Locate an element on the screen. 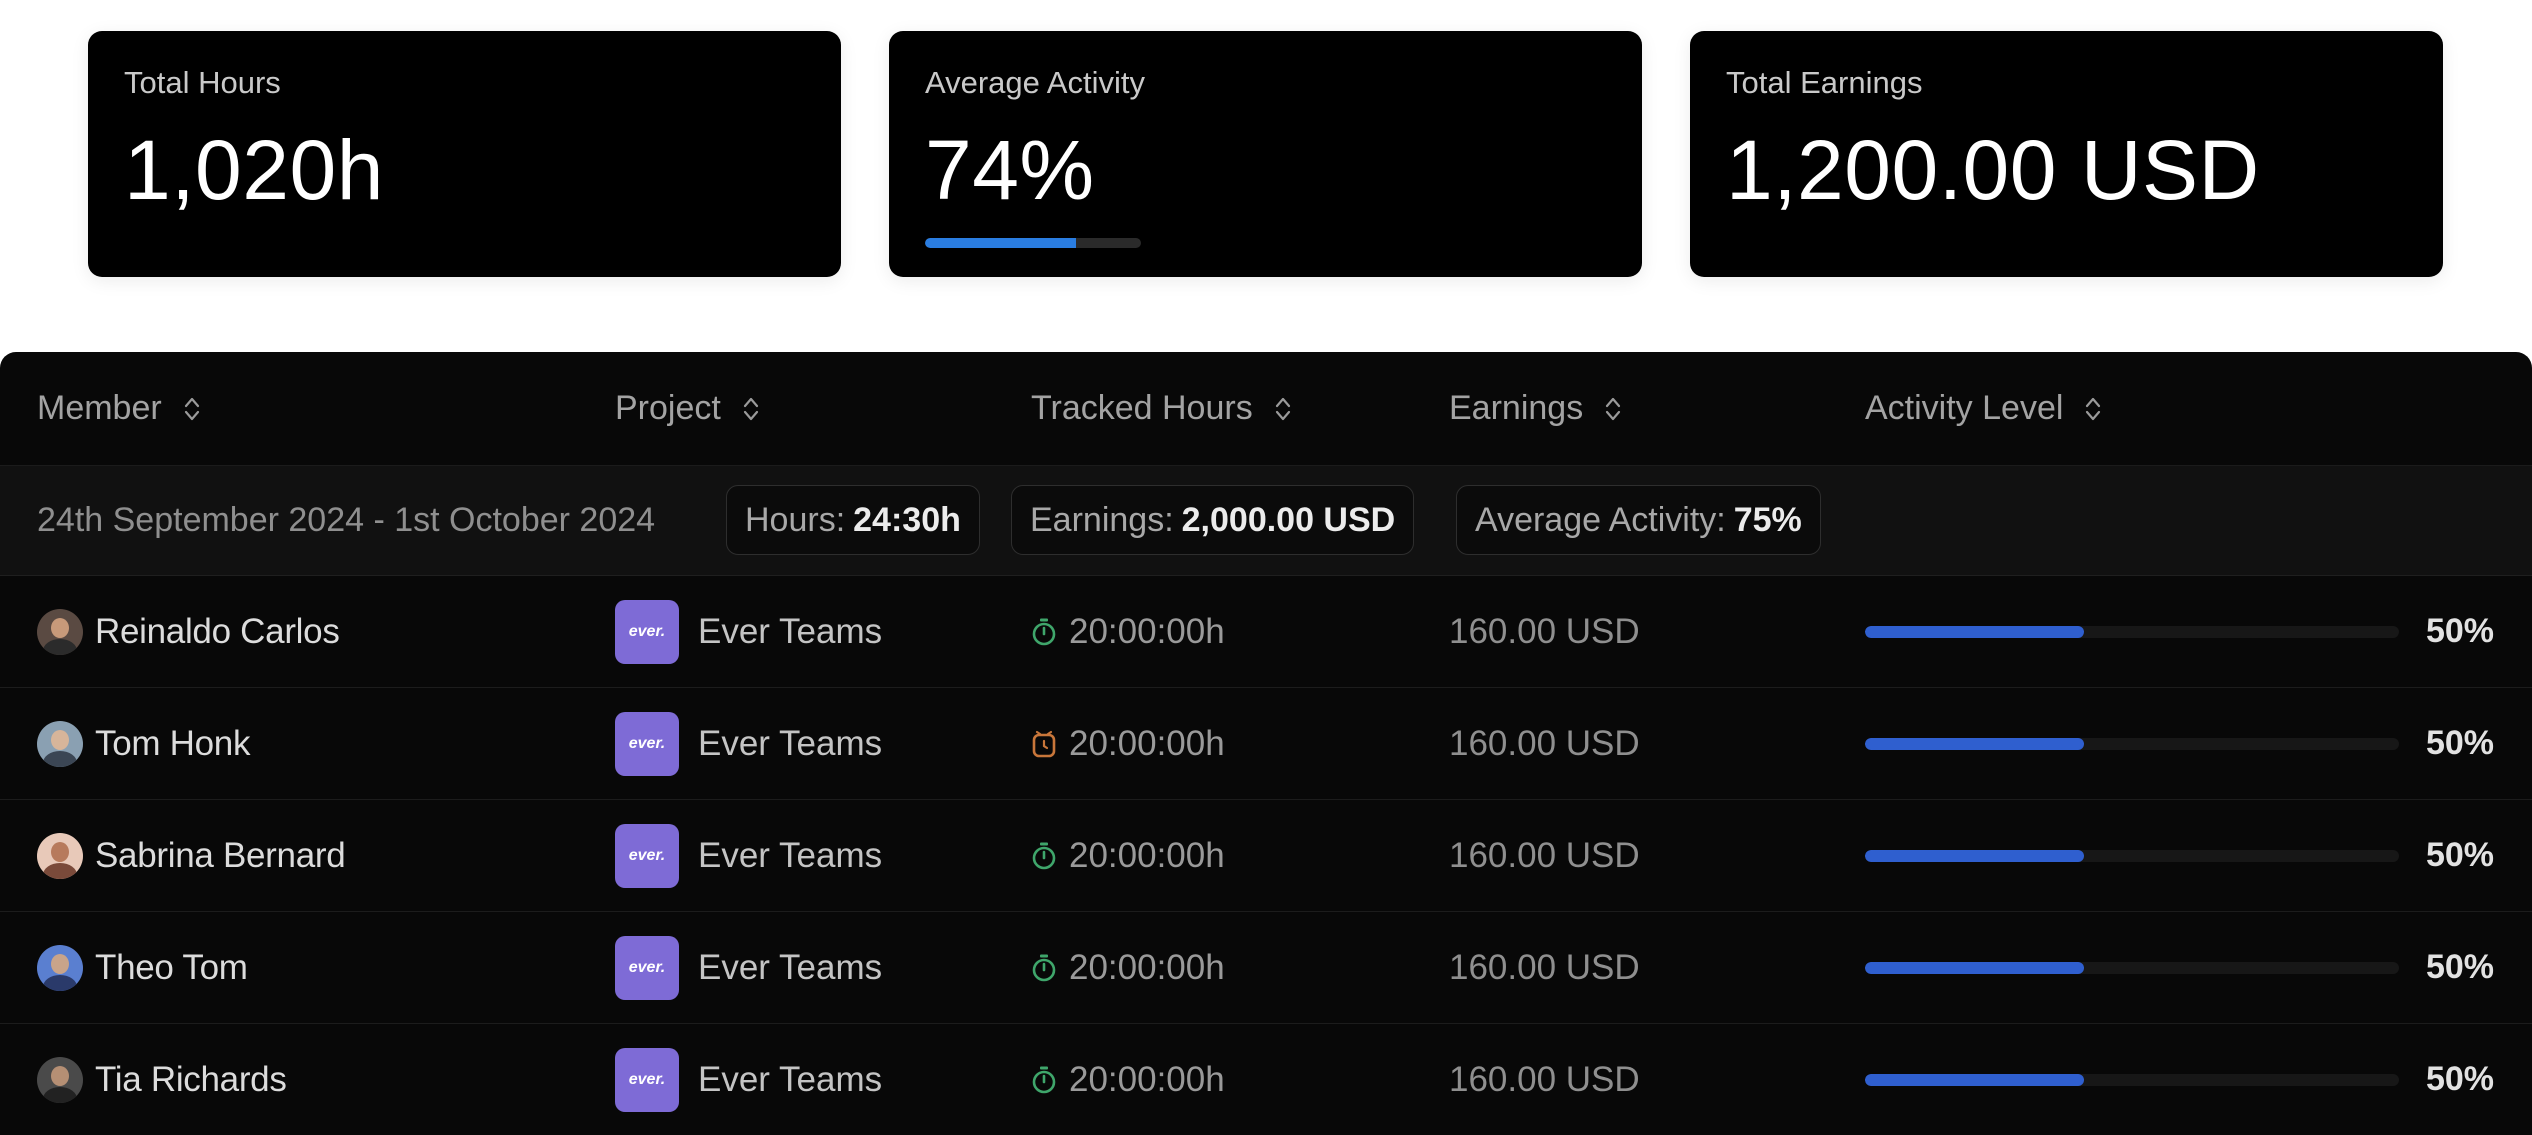 Image resolution: width=2532 pixels, height=1135 pixels. column-header-project: Project is located at coordinates (687, 408).